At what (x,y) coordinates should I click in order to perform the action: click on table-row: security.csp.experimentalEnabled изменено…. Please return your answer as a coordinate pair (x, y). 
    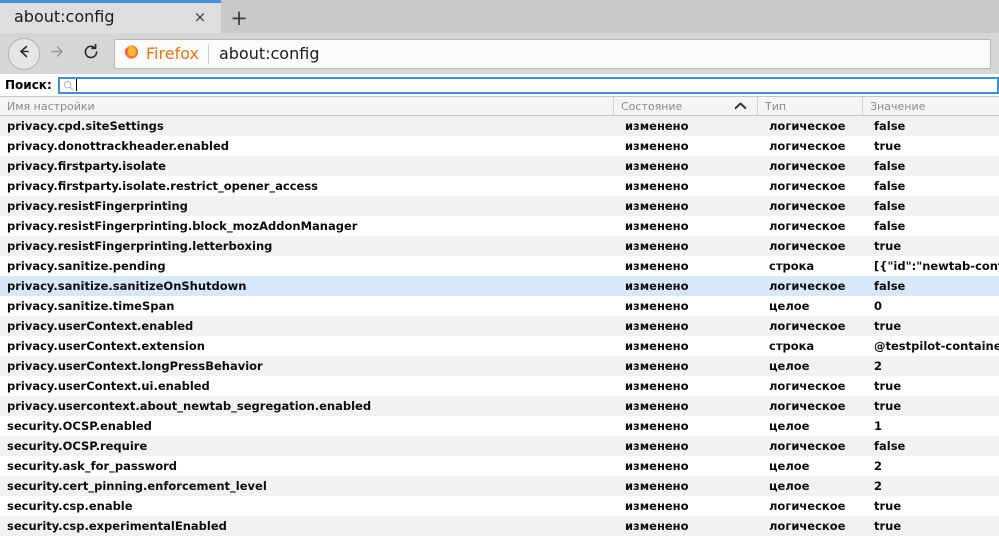
    Looking at the image, I should click on (499, 526).